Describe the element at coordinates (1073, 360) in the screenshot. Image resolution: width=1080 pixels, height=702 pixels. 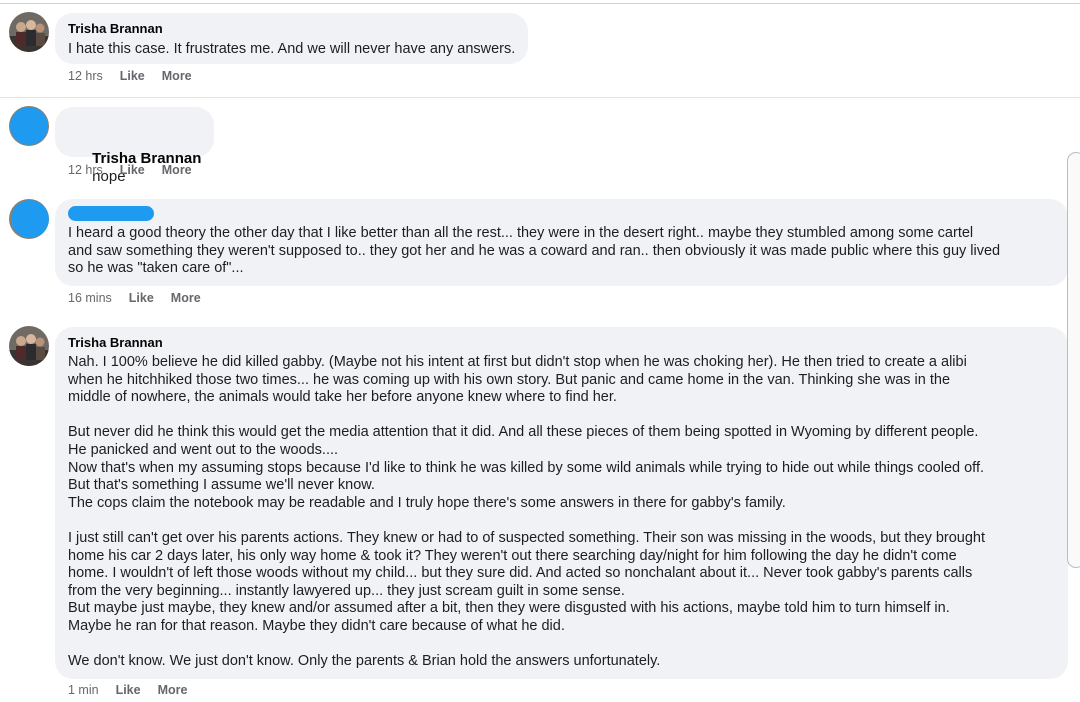
I see `side-panel-edge` at that location.